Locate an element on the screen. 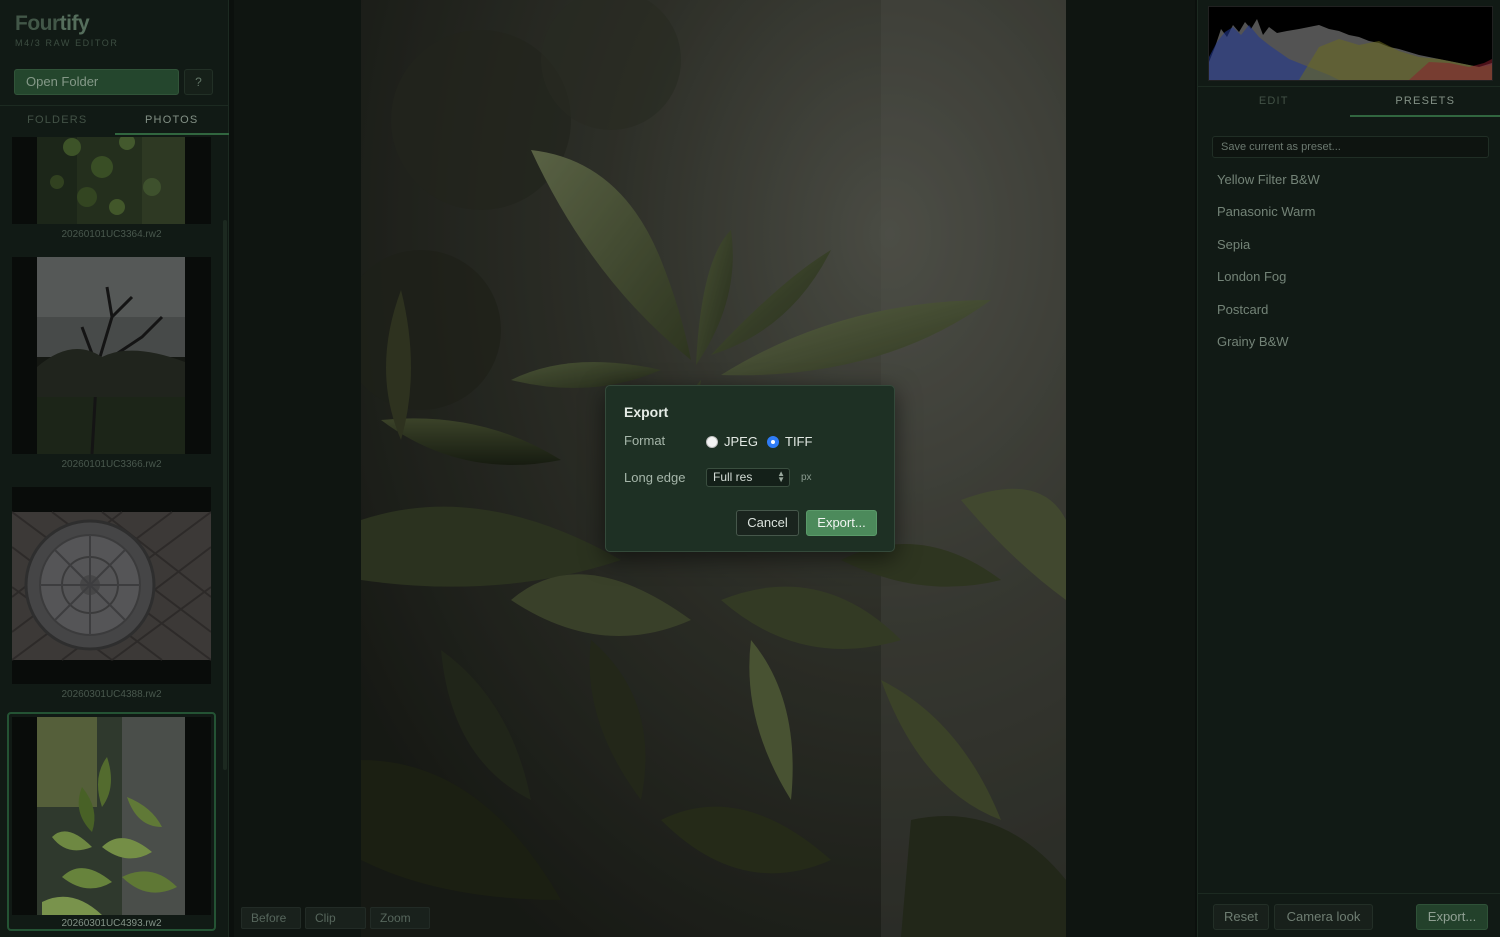 Image resolution: width=1500 pixels, height=937 pixels. radio-checked-icon is located at coordinates (773, 441).